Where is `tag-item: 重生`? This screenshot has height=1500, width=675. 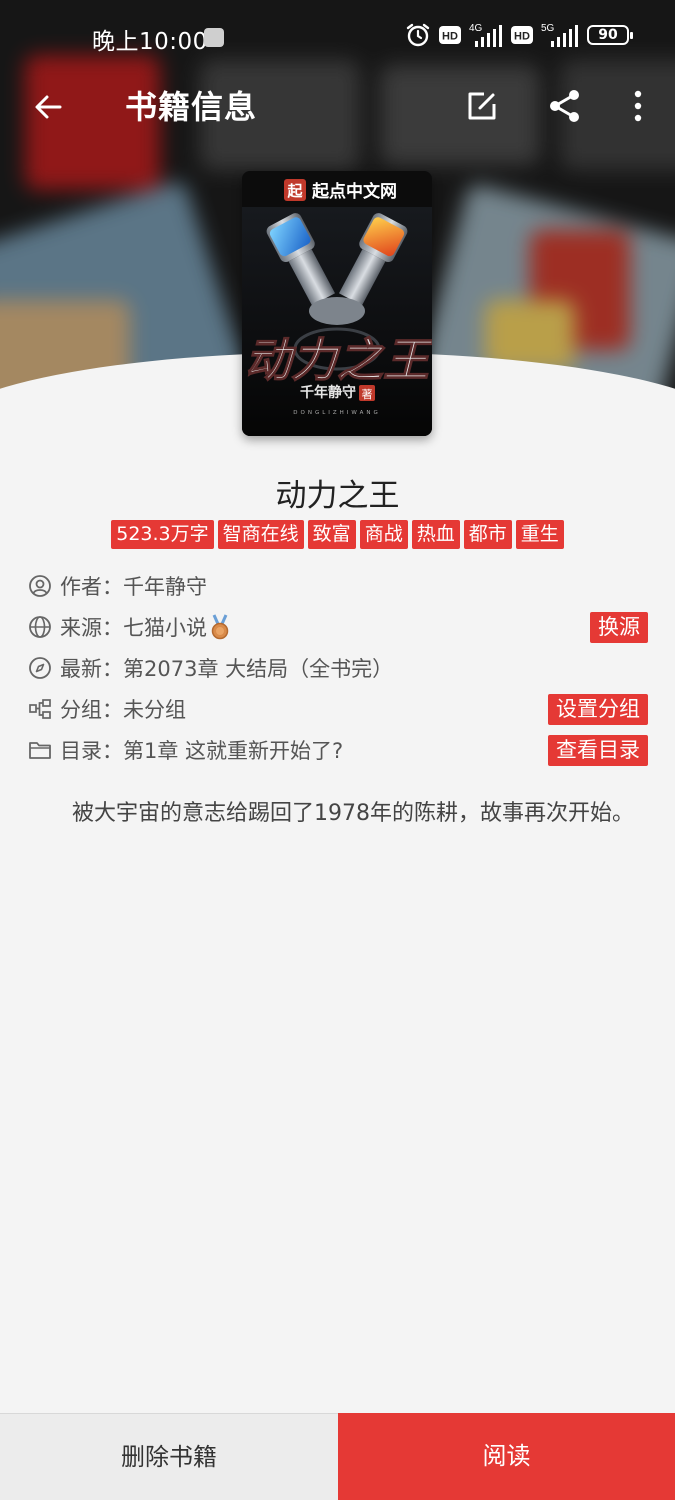 tag-item: 重生 is located at coordinates (539, 534).